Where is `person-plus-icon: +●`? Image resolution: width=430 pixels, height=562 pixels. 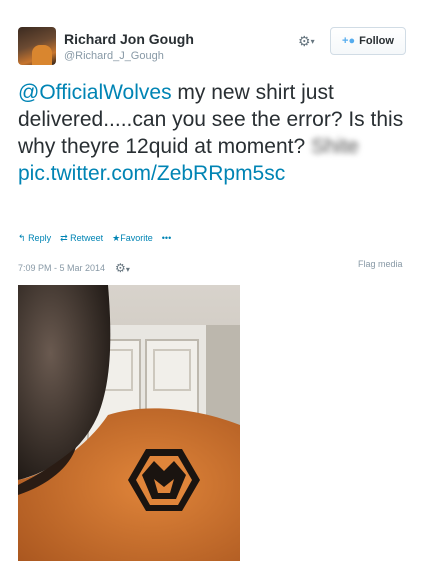 person-plus-icon: +● is located at coordinates (349, 41).